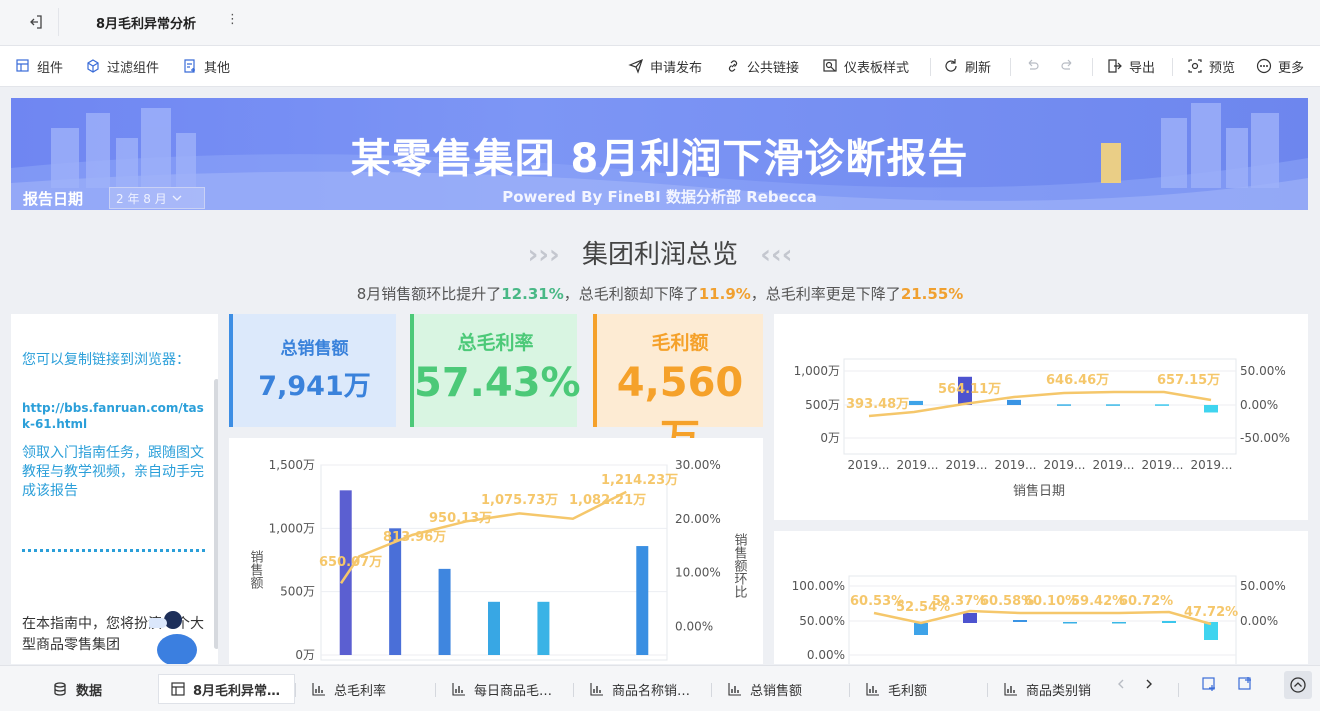 The height and width of the screenshot is (711, 1320). Describe the element at coordinates (826, 655) in the screenshot. I see `y-tick-label: 0.00%` at that location.